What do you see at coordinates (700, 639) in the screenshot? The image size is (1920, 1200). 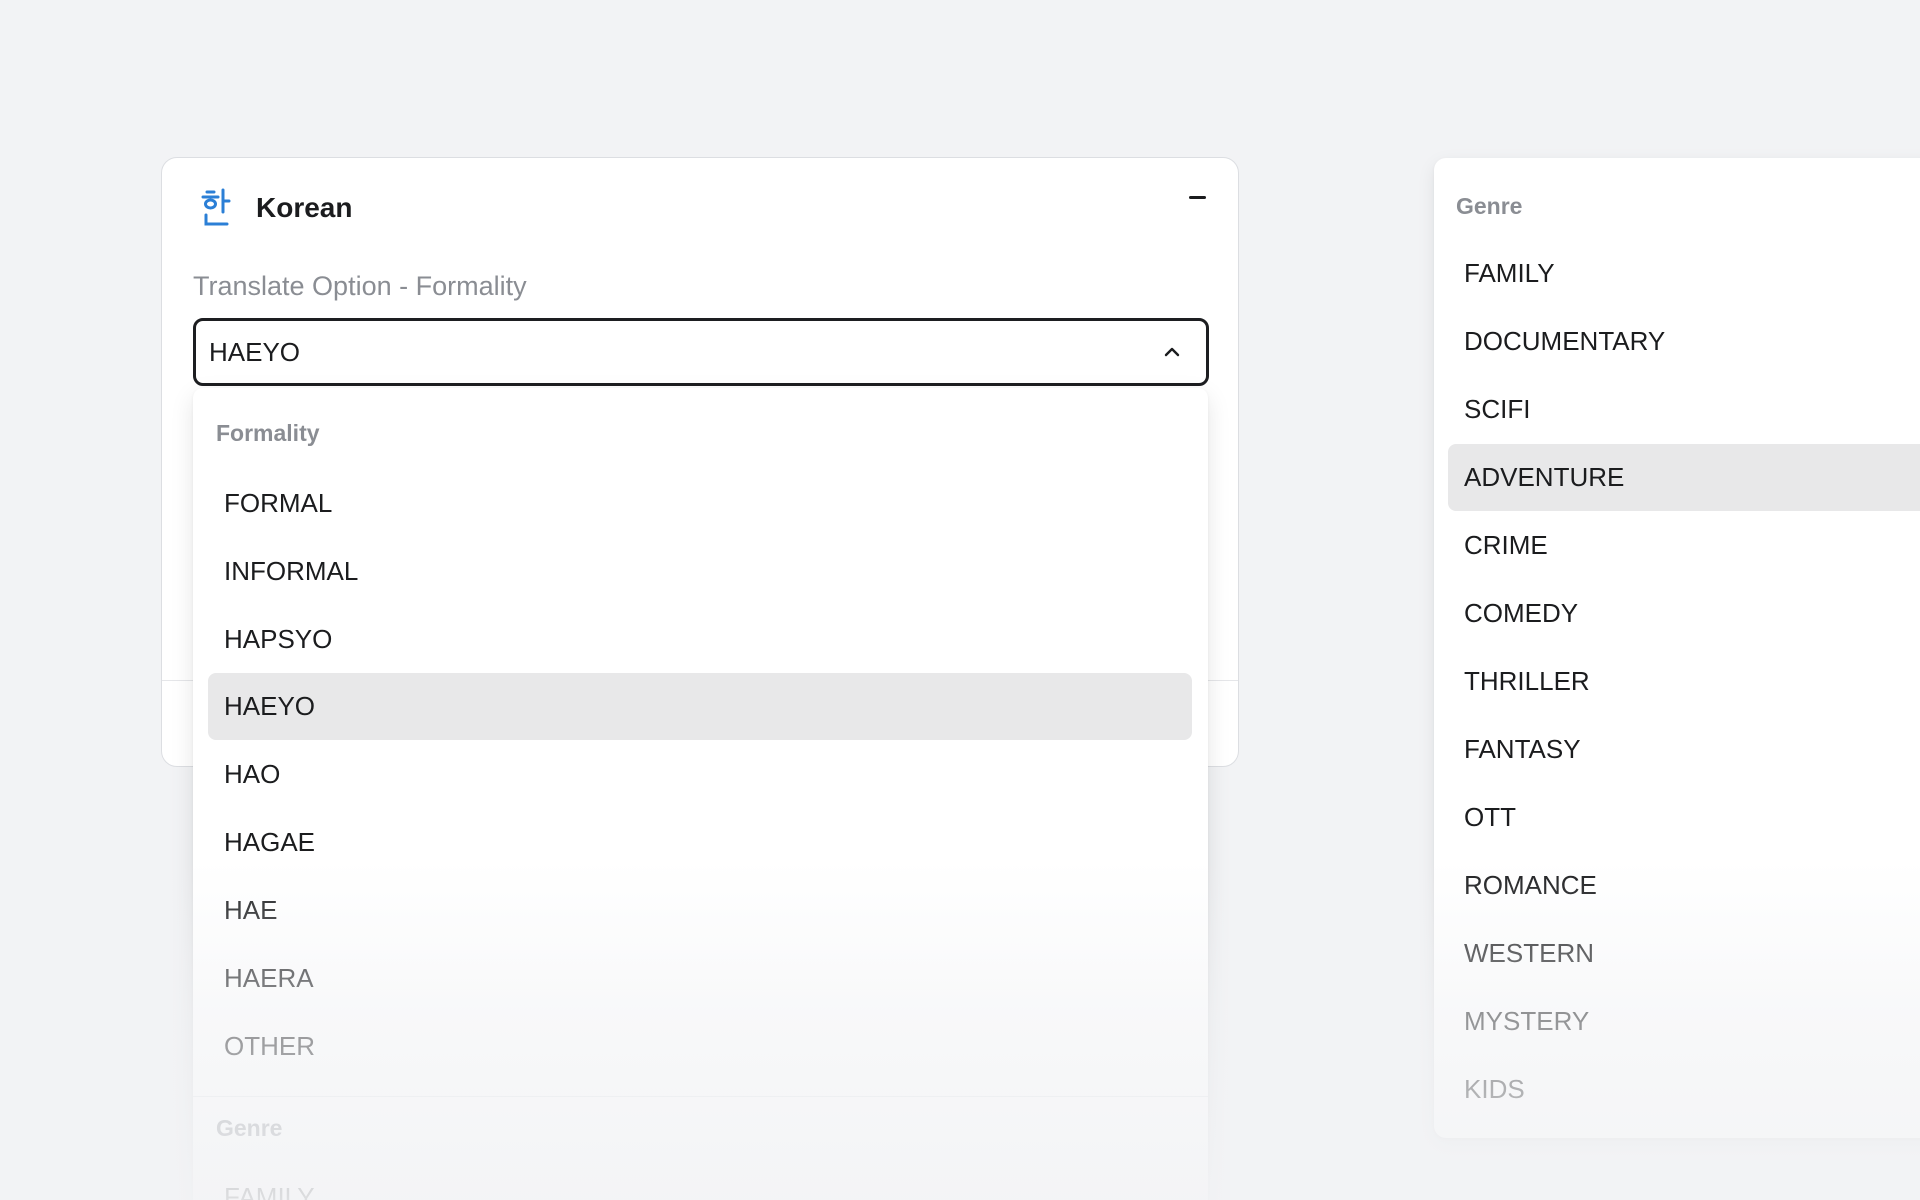 I see `option-hapsyo: HAPSYO` at bounding box center [700, 639].